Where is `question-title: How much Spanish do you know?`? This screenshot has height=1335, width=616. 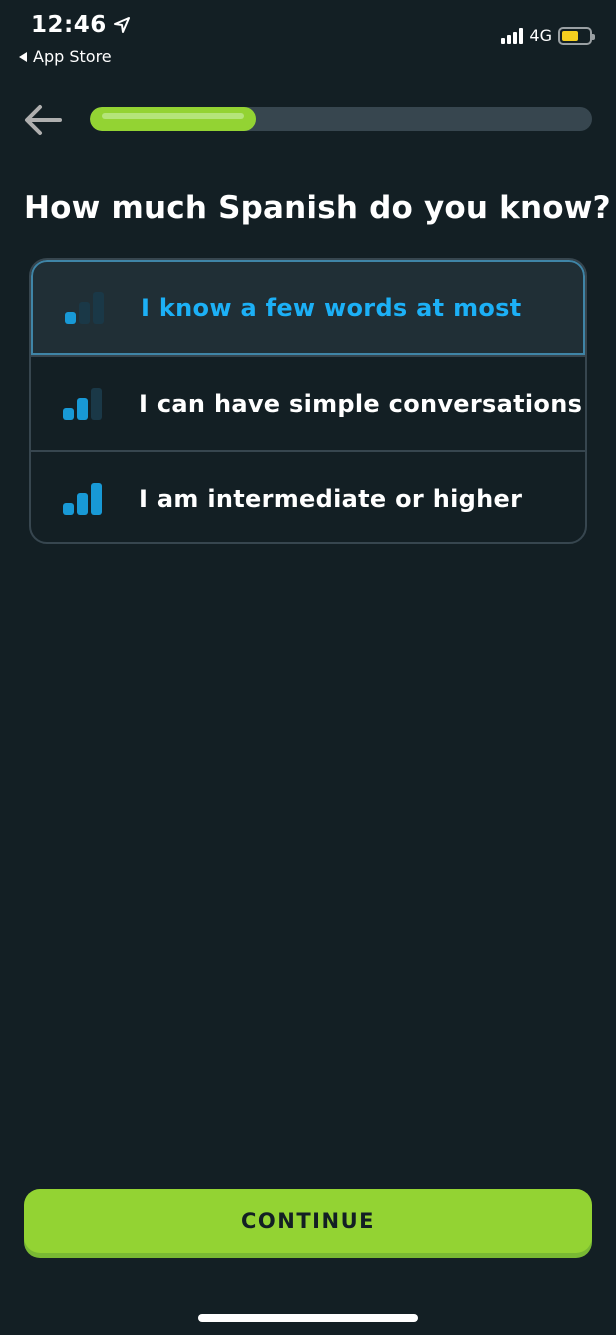
question-title: How much Spanish do you know? is located at coordinates (317, 208).